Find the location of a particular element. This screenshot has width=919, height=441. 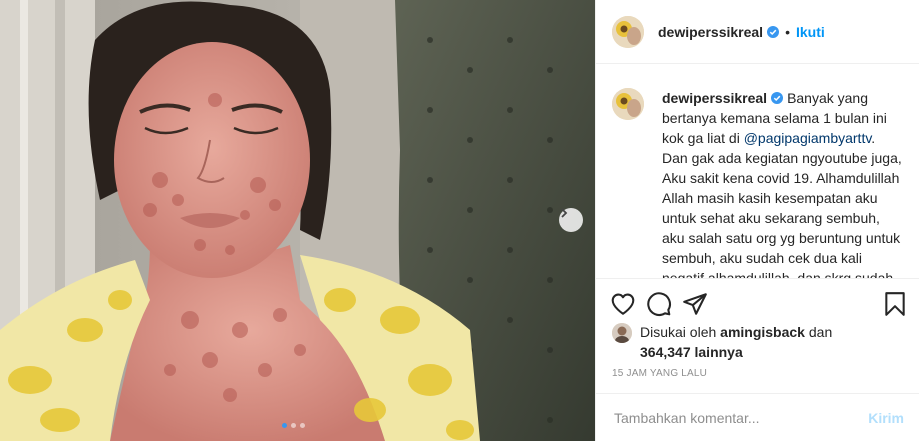

likes-count: 364,347 is located at coordinates (665, 352).